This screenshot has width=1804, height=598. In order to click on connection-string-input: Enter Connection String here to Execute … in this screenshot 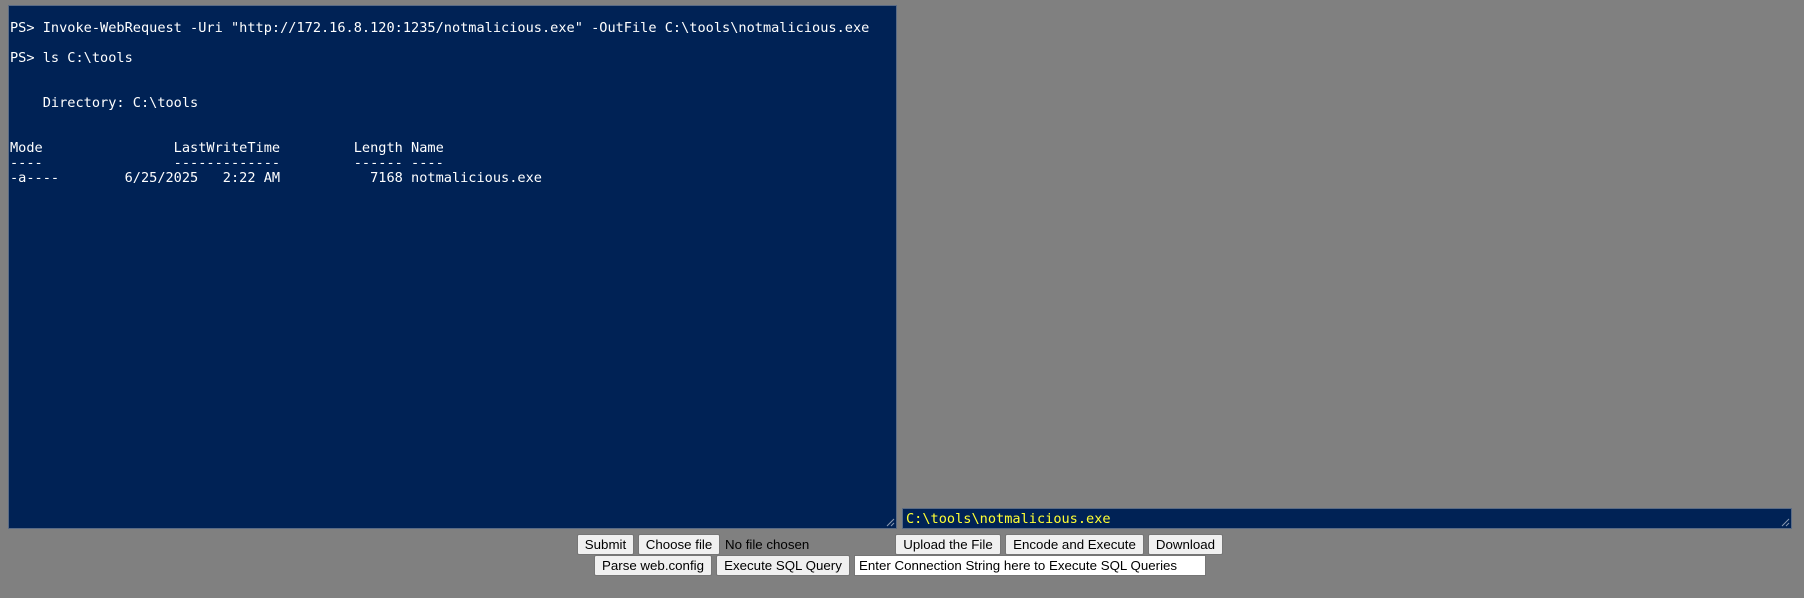, I will do `click(1030, 565)`.